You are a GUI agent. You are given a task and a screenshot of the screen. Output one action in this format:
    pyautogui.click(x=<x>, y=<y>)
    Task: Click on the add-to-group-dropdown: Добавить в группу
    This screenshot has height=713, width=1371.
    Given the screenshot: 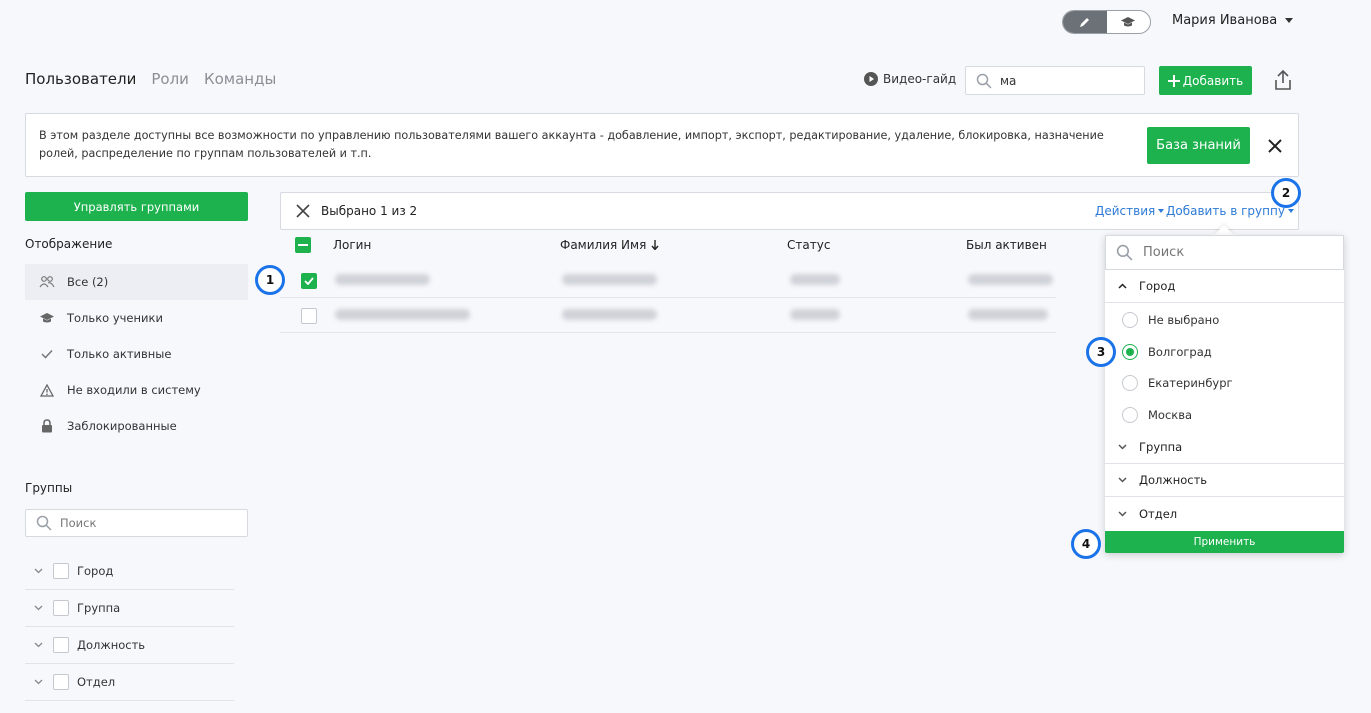 What is the action you would take?
    pyautogui.click(x=1230, y=211)
    